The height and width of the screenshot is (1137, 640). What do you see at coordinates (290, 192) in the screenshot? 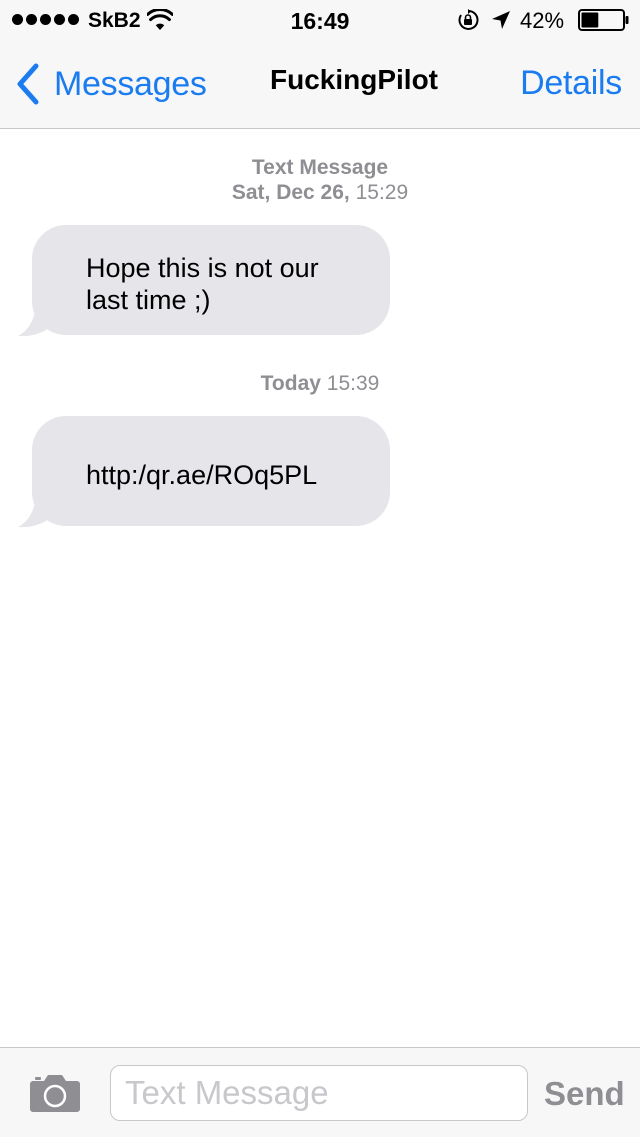
I see `timestamp-date: Sat, Dec 26,` at bounding box center [290, 192].